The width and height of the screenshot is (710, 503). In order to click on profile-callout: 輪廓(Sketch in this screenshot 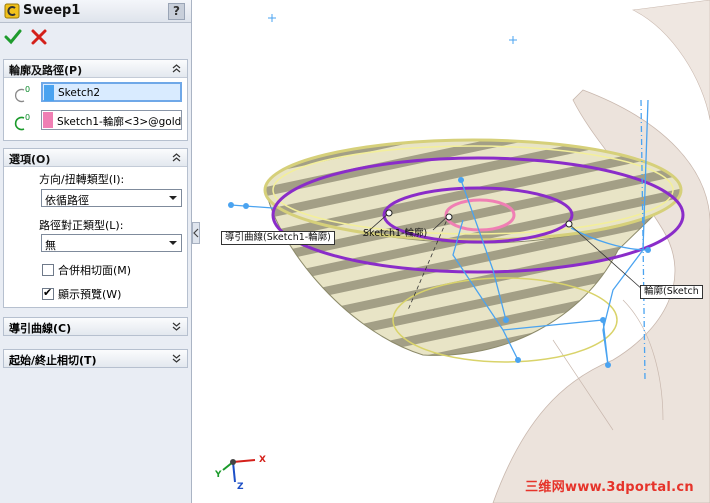, I will do `click(671, 292)`.